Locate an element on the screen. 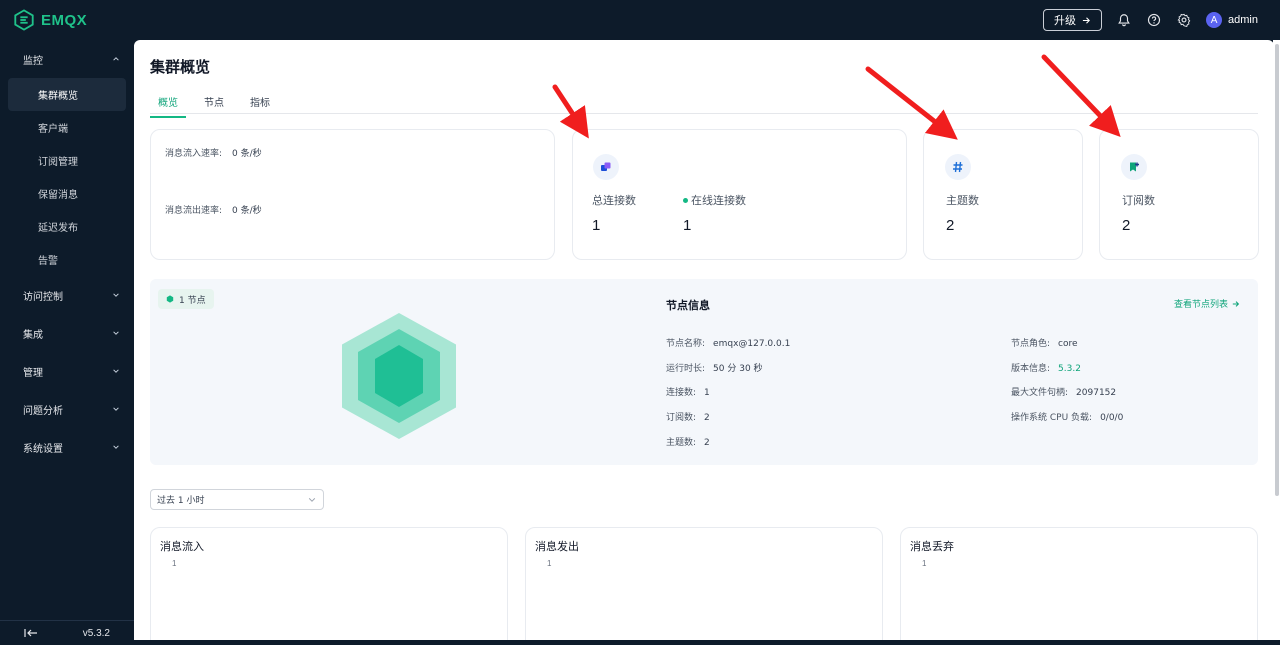  sidebar-item-label: 订阅管理 is located at coordinates (58, 162).